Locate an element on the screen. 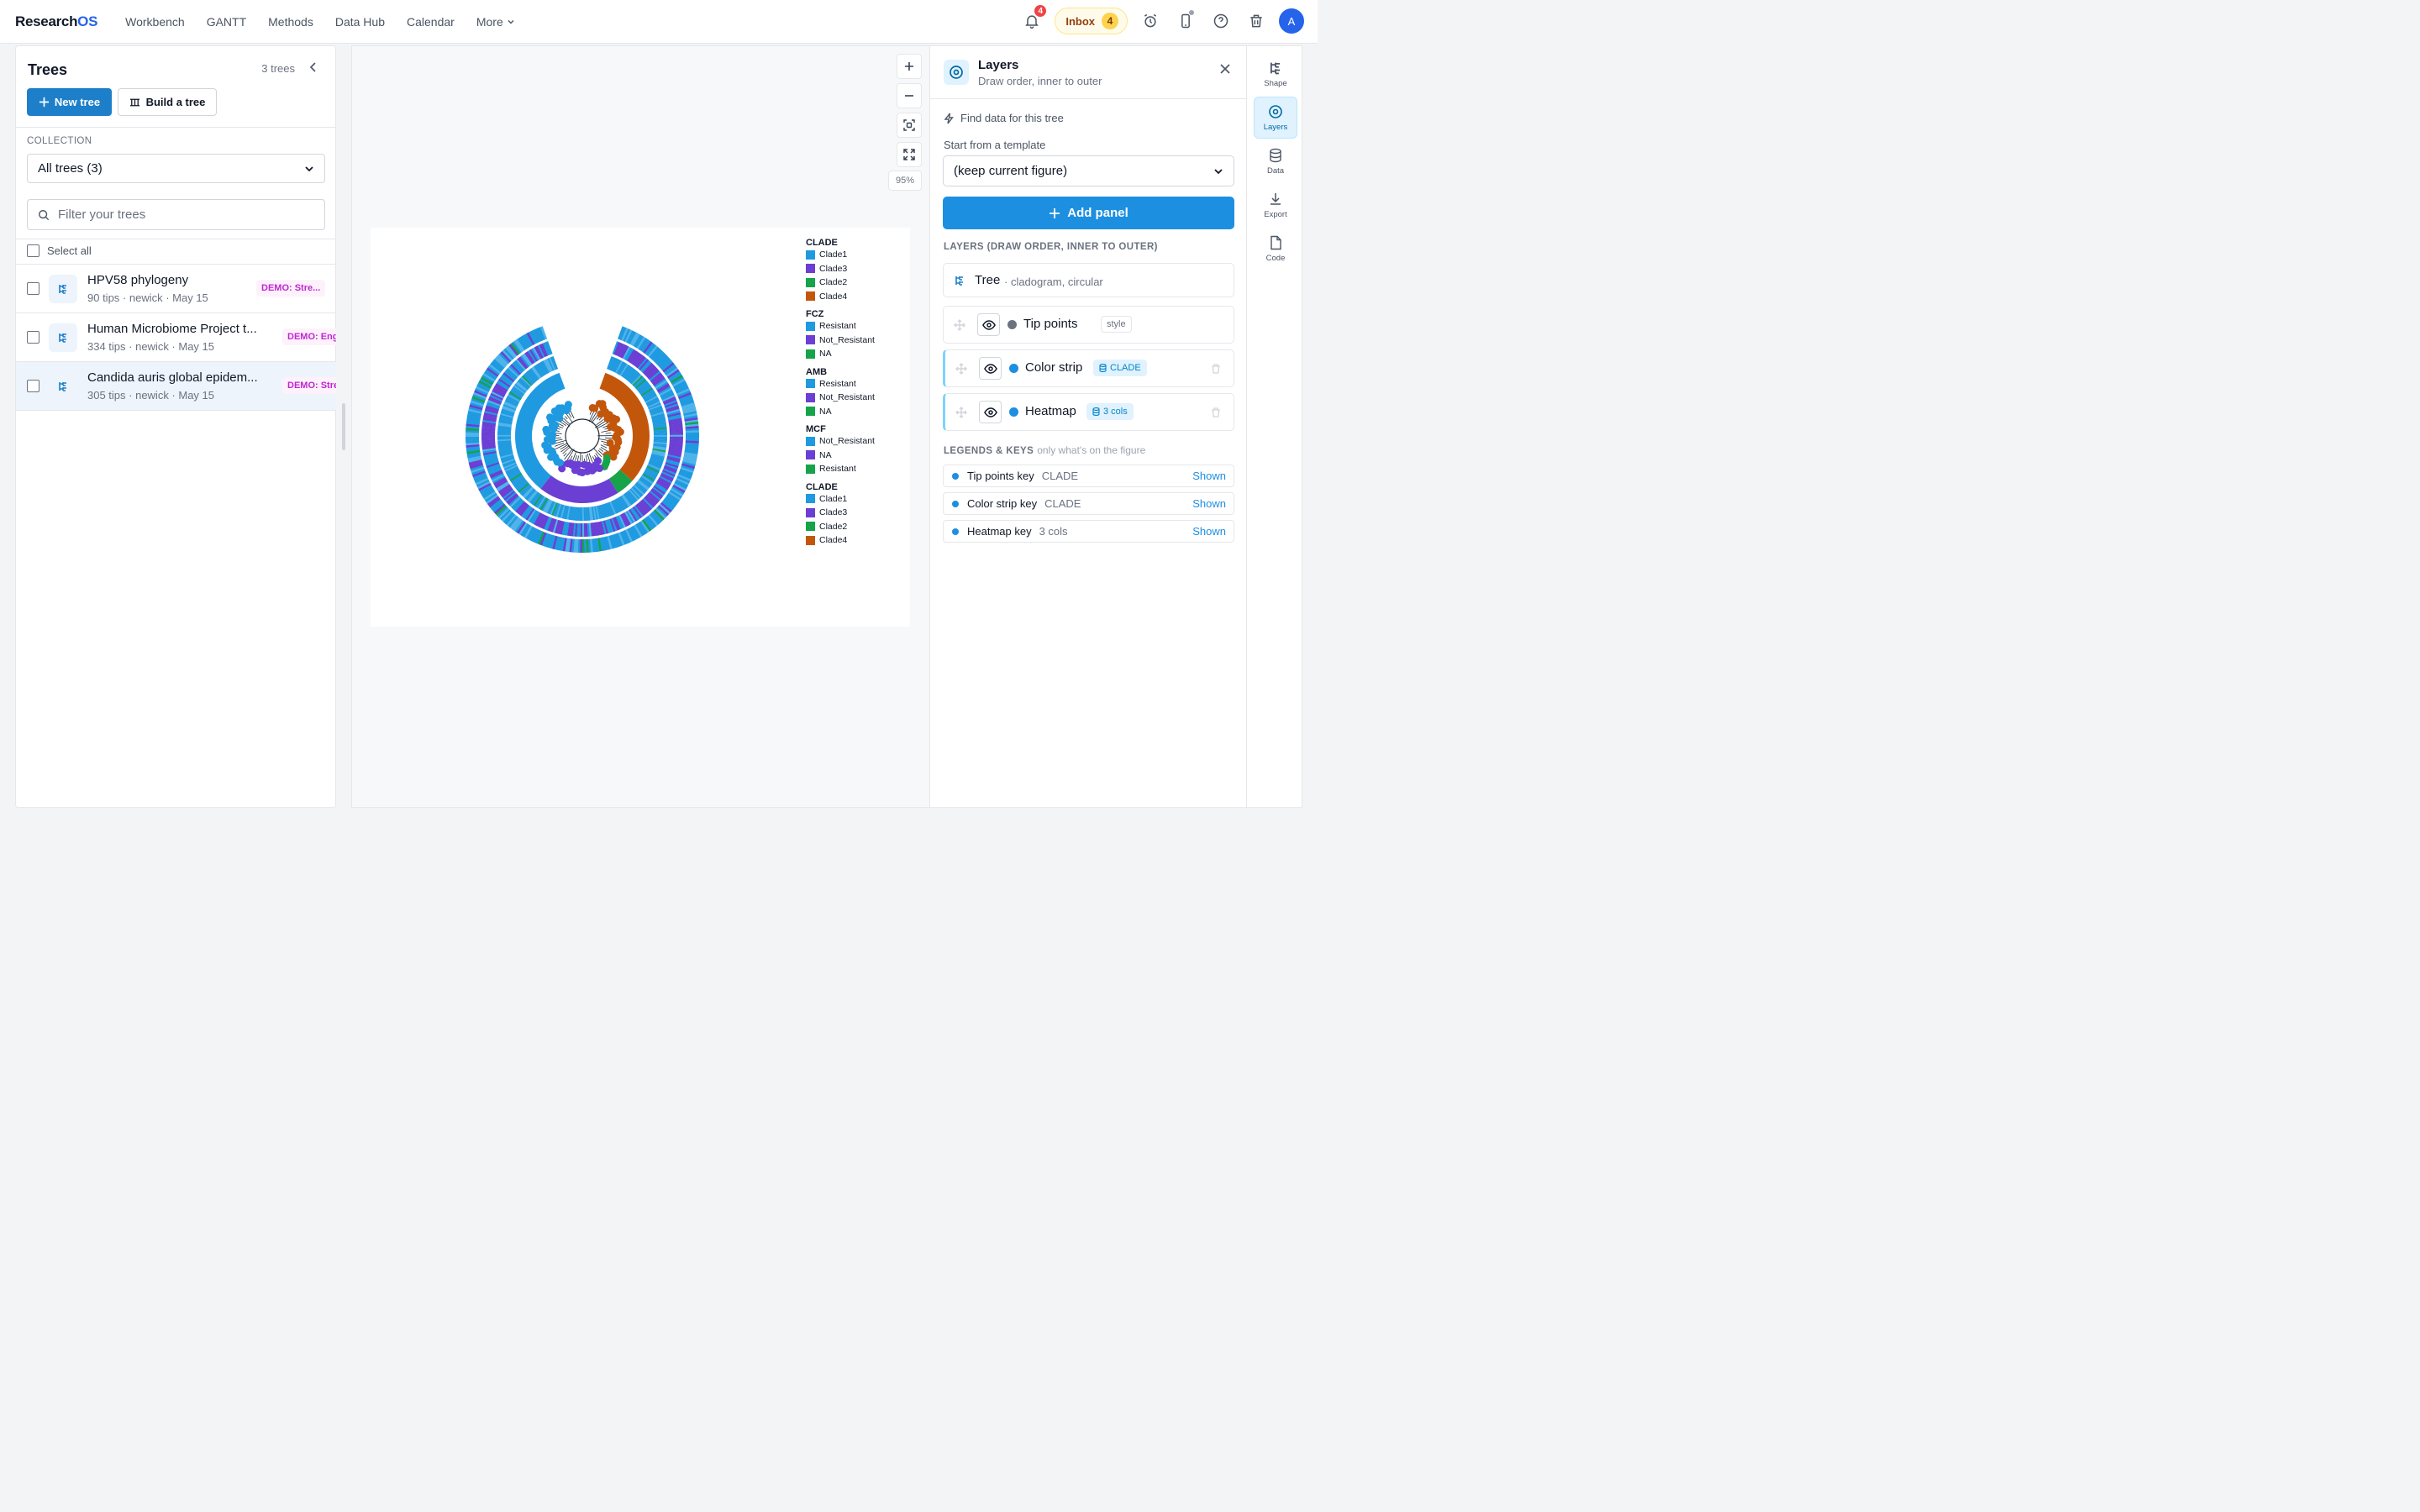 Image resolution: width=2420 pixels, height=1512 pixels. app-logo: ResearchOS is located at coordinates (56, 21).